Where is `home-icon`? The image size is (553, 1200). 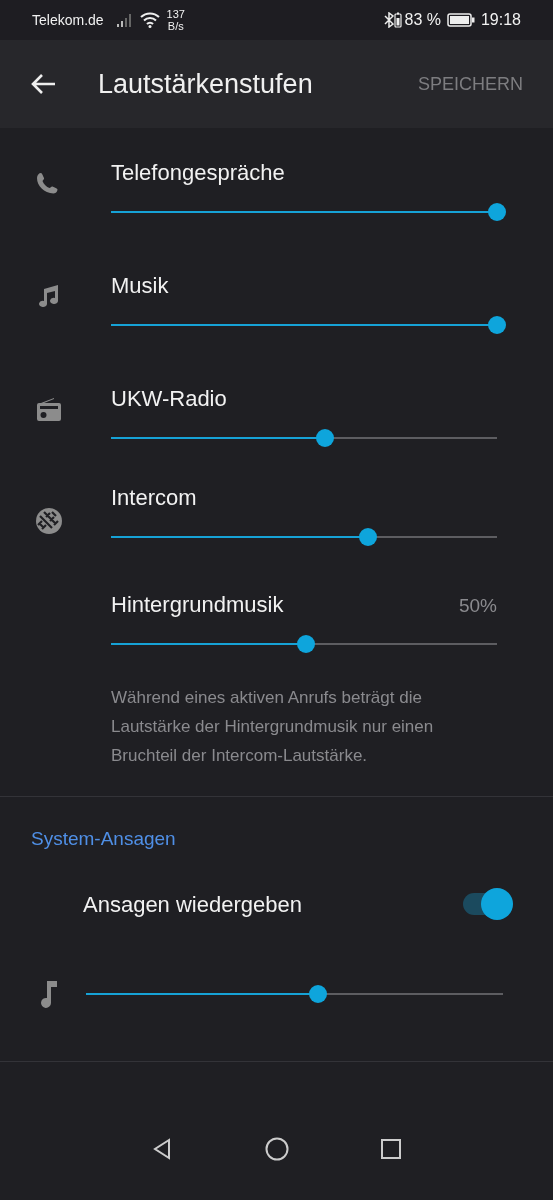
home-icon is located at coordinates (276, 1148).